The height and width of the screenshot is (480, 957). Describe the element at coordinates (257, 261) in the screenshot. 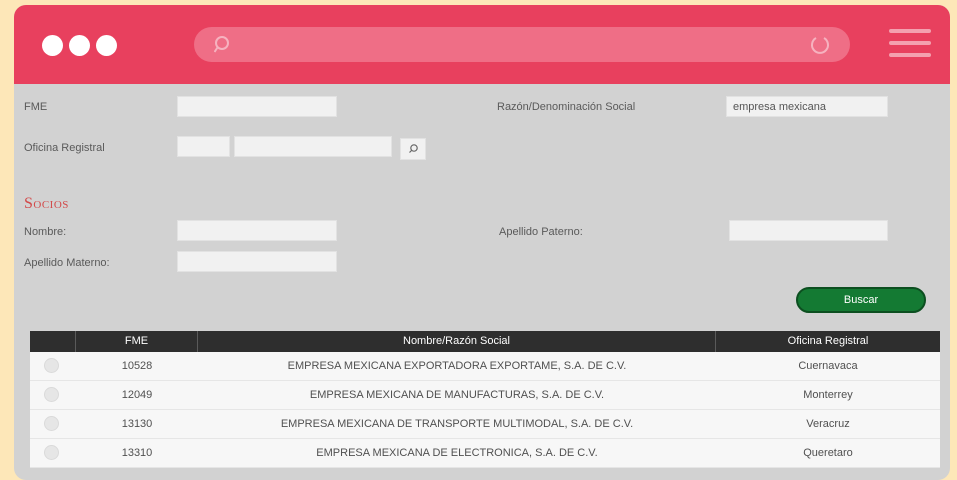

I see `apellido-materno-input` at that location.